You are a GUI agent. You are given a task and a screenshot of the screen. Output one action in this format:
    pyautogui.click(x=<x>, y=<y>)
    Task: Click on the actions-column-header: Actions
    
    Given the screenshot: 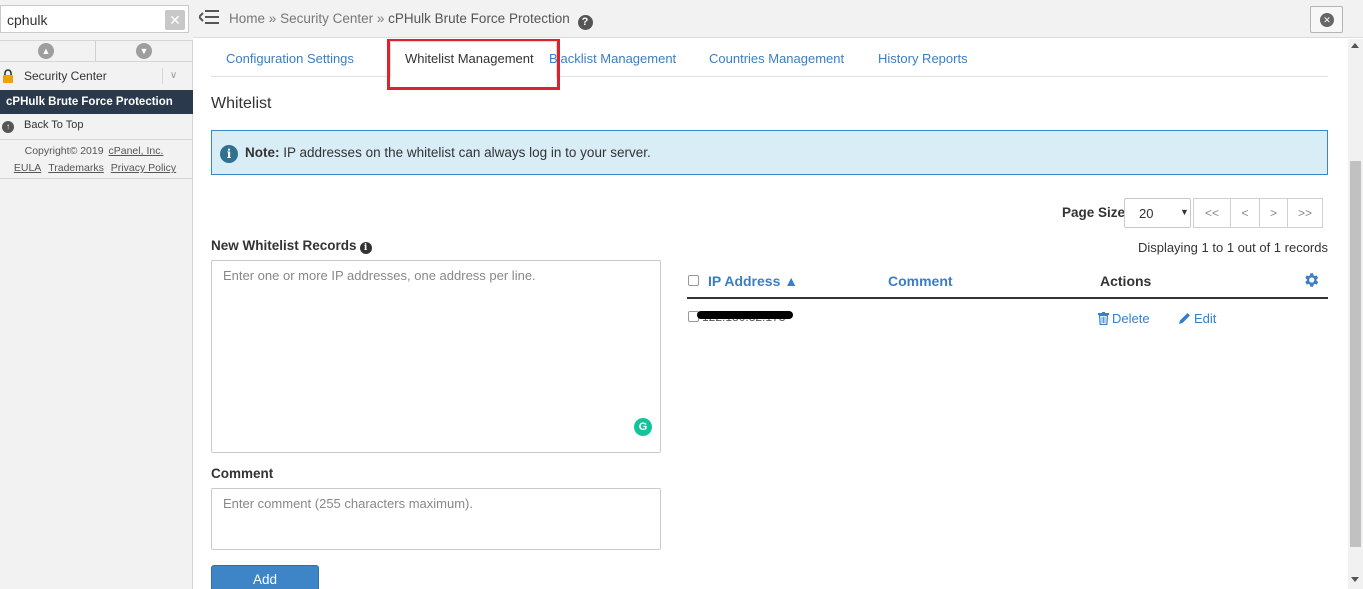 What is the action you would take?
    pyautogui.click(x=1126, y=281)
    